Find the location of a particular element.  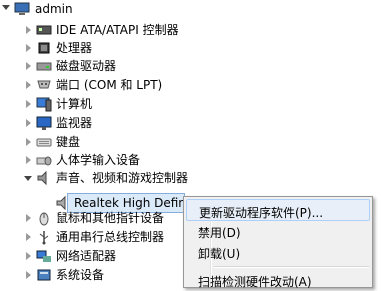

tree-root-label: admin is located at coordinates (54, 9).